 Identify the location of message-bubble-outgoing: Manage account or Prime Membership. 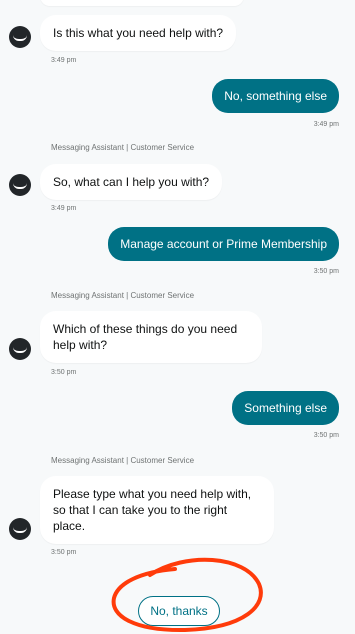
(223, 244).